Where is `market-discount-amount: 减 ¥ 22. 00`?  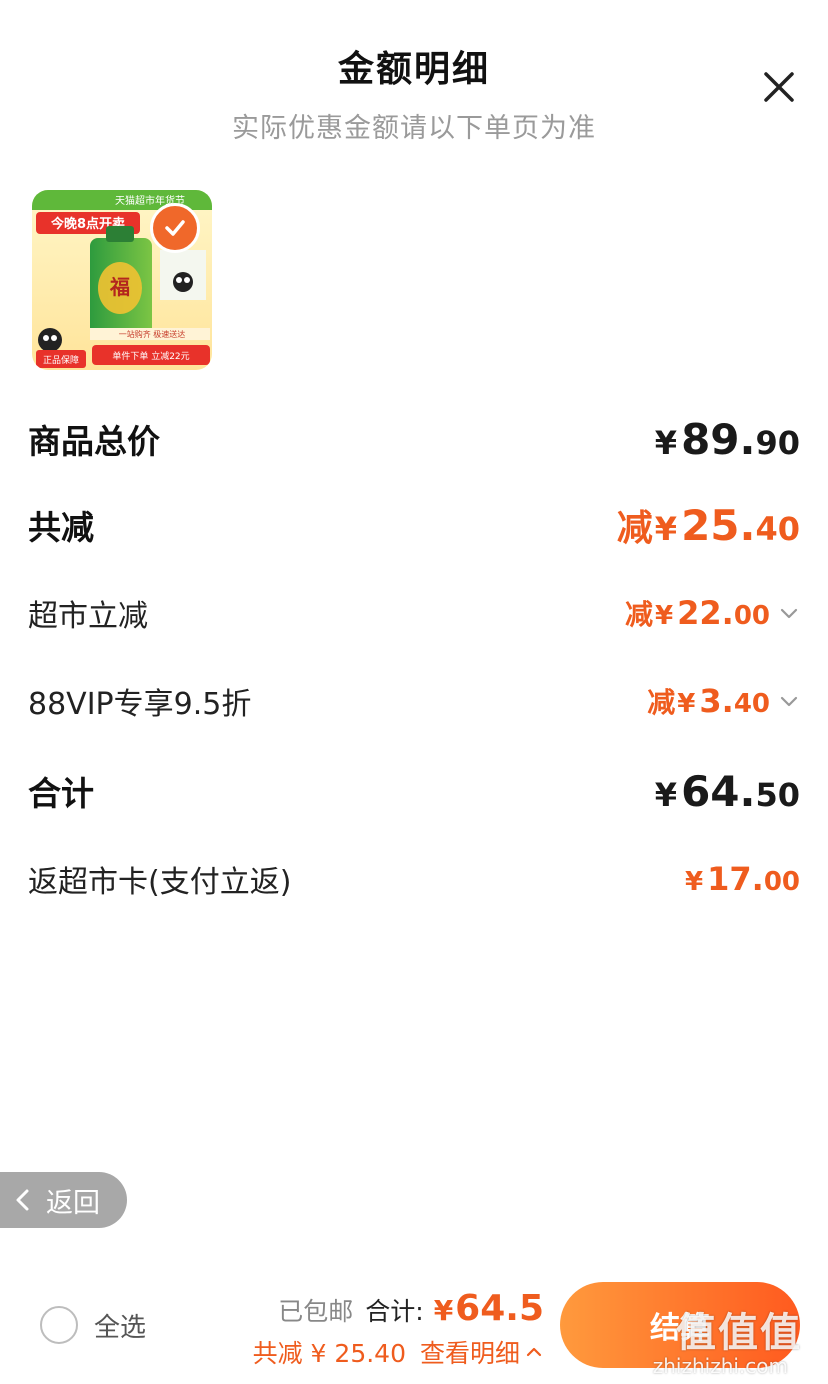
market-discount-amount: 减 ¥ 22. 00 is located at coordinates (712, 613).